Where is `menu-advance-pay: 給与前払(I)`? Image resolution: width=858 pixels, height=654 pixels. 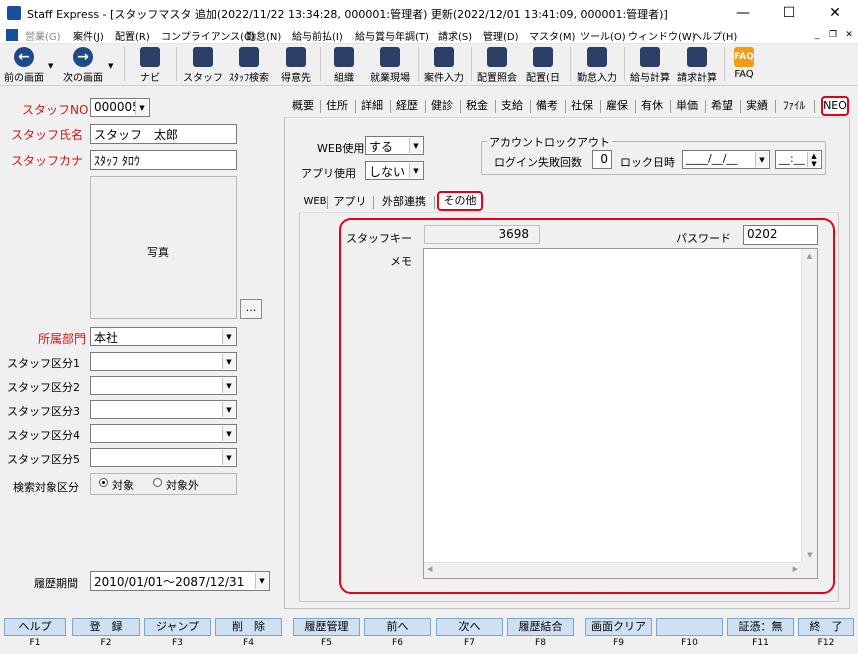
menu-advance-pay: 給与前払(I) is located at coordinates (317, 35).